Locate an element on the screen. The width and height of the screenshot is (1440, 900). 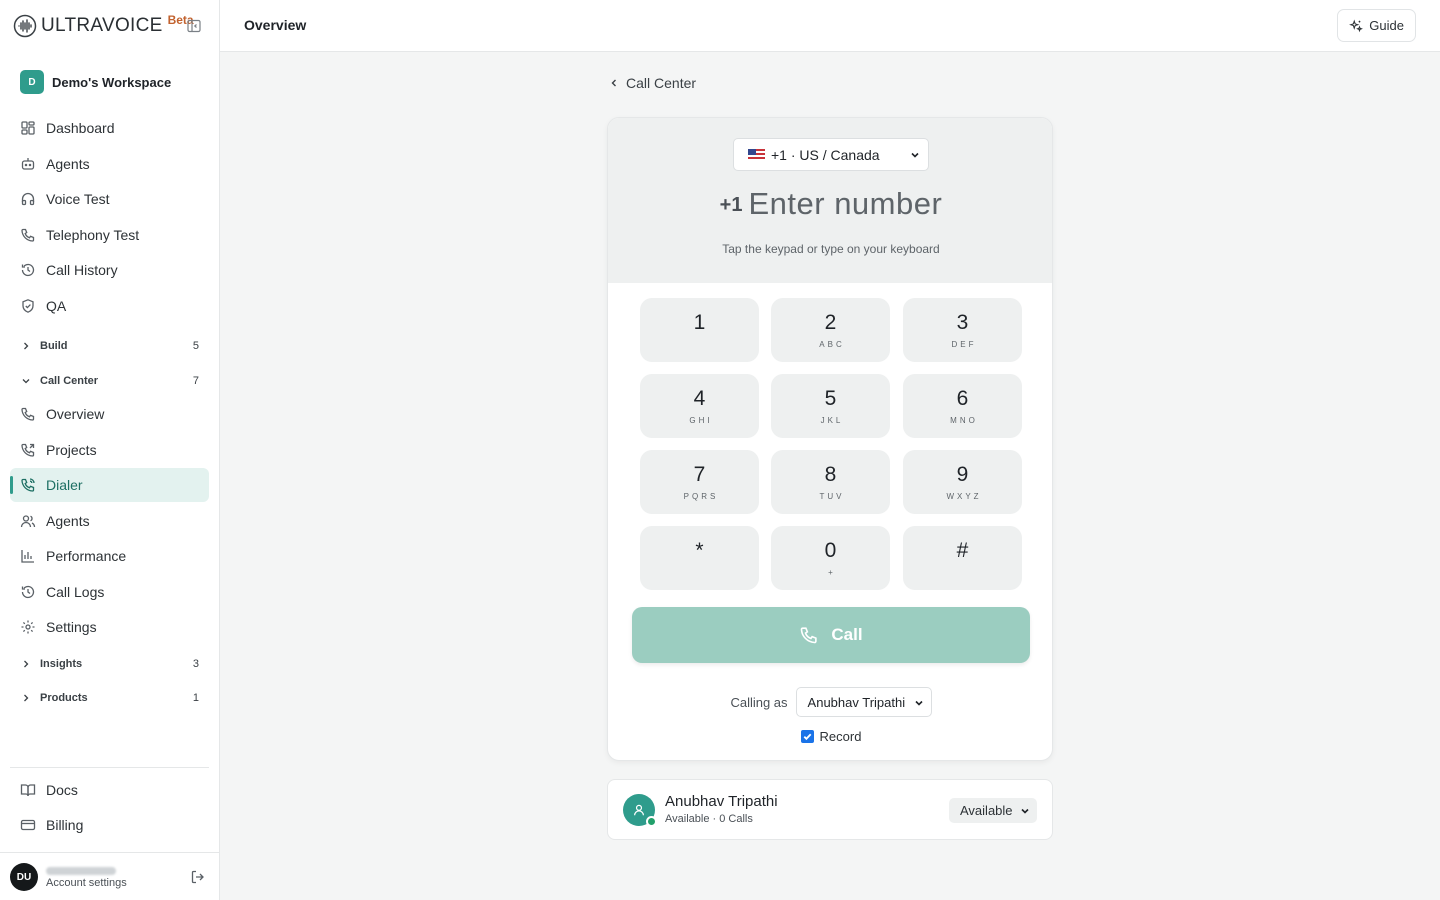
gear-icon is located at coordinates (28, 627).